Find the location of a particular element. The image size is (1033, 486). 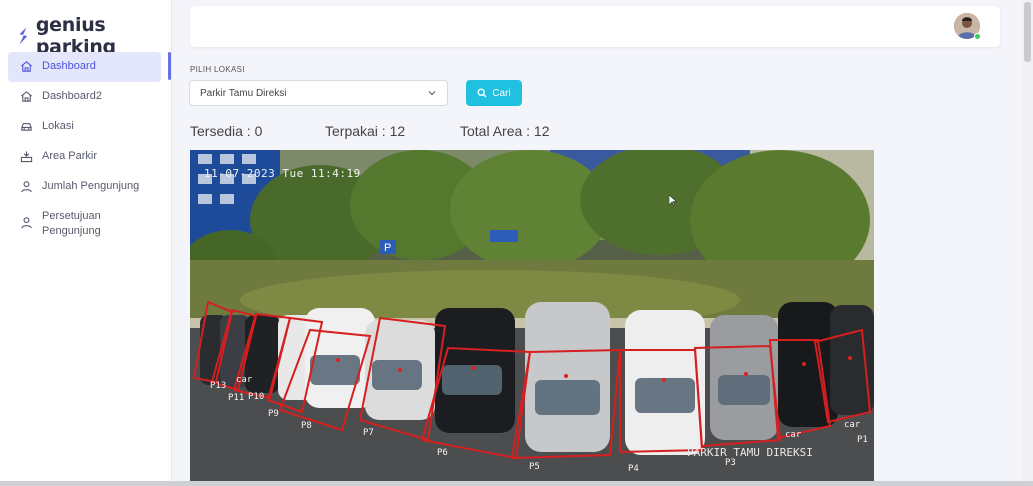

sidebar-item-area-parkir: Area Parkir is located at coordinates (90, 157).